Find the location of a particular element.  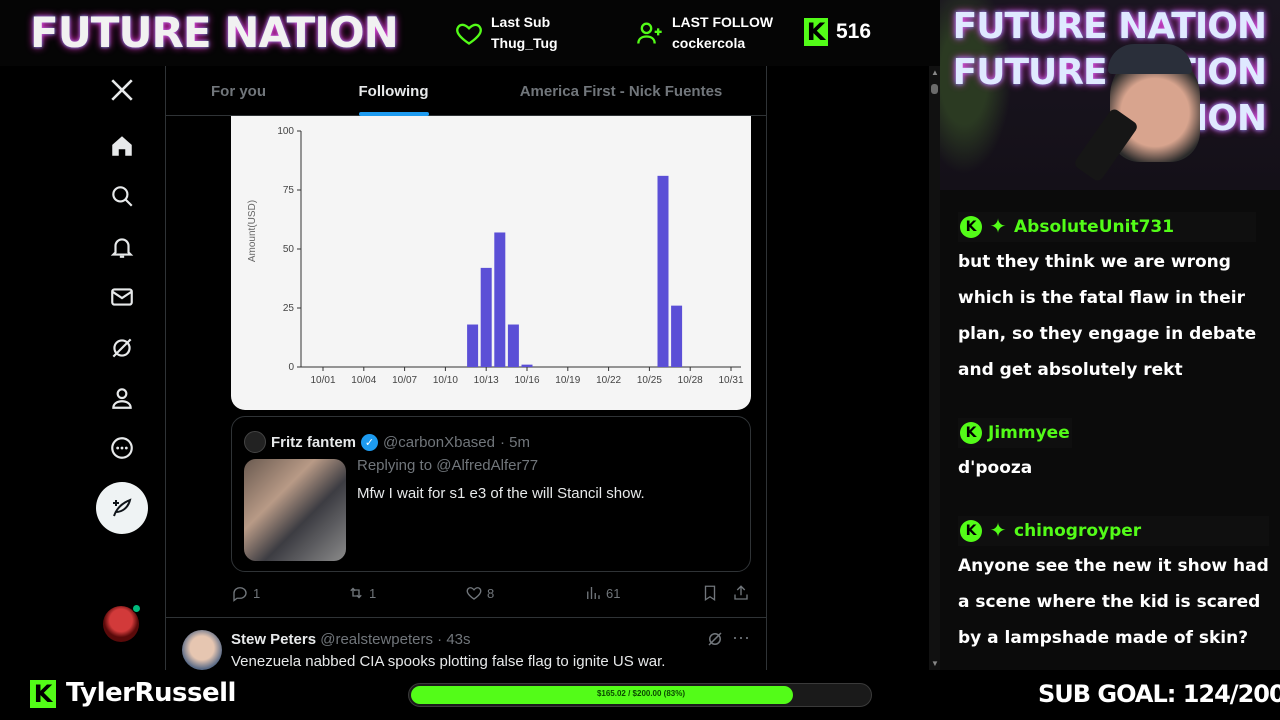

page-scrollbar: ▲ ▼ is located at coordinates (934, 368).